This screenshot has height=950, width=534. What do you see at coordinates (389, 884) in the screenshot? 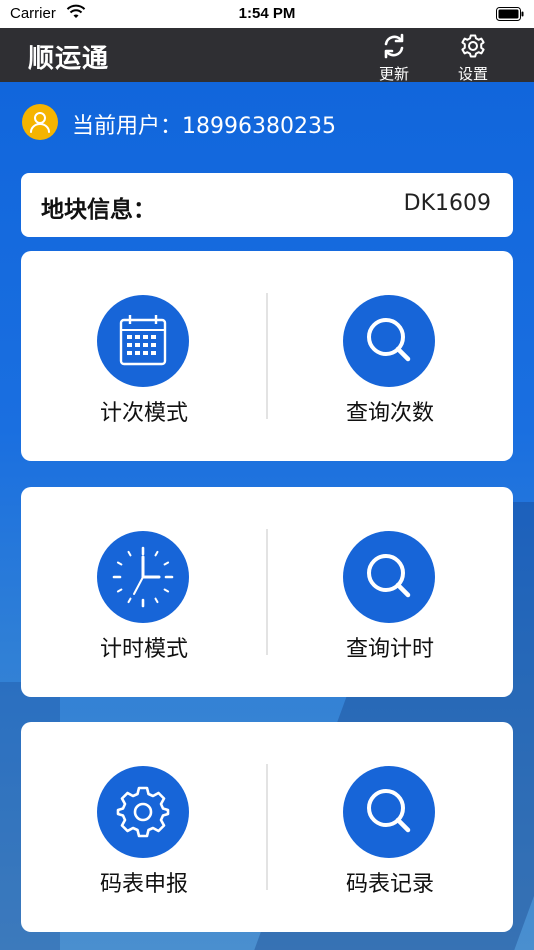
I see `meter-records-label: 码表记录` at bounding box center [389, 884].